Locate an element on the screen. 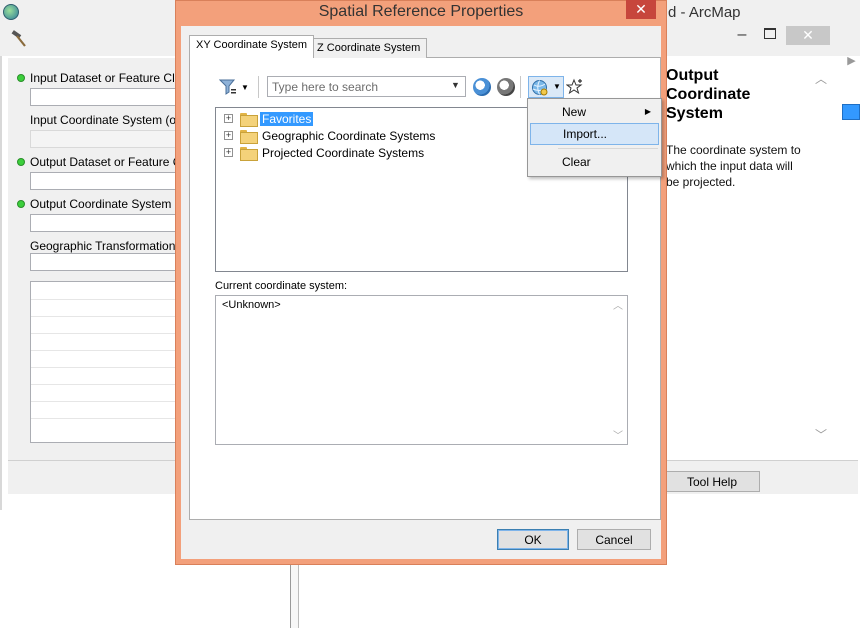 The image size is (860, 628). help-panel-title: Output Coordinate System is located at coordinates (708, 94).